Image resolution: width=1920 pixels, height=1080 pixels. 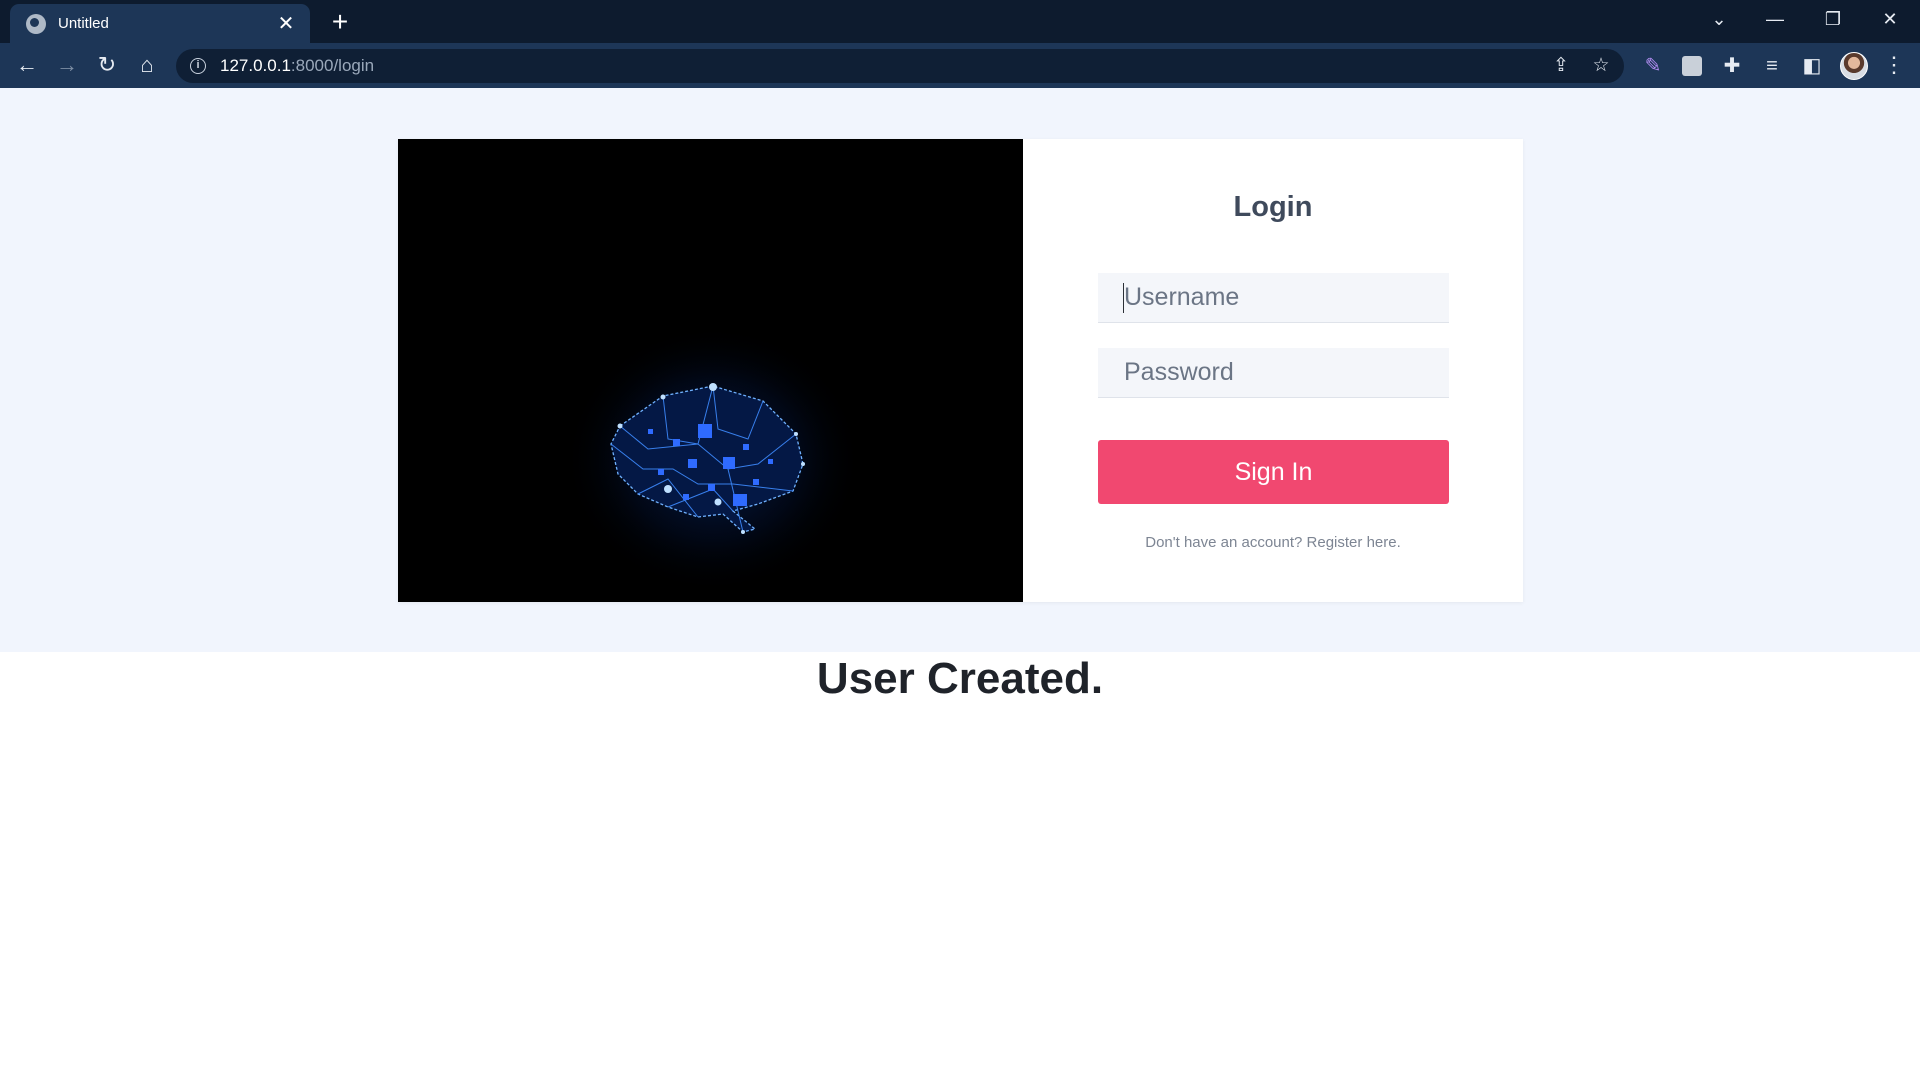 I want to click on tab-close-icon: ✕, so click(x=286, y=24).